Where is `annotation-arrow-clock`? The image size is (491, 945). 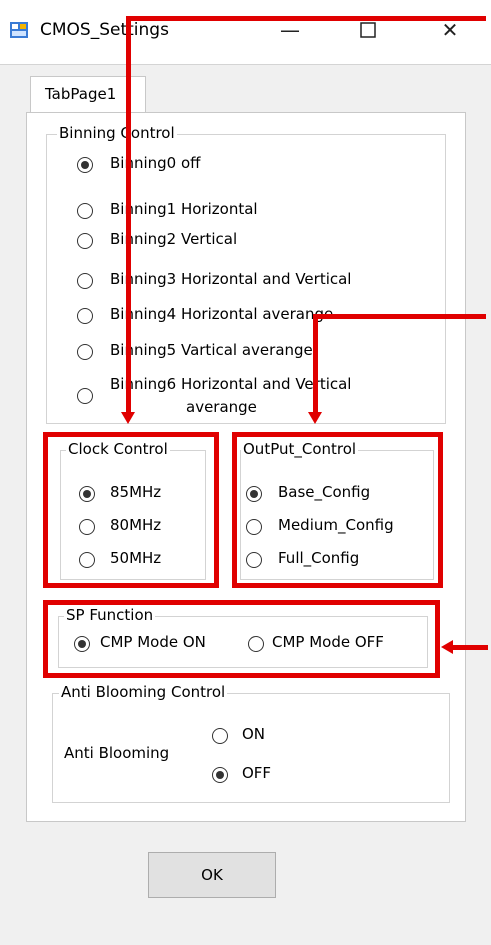
annotation-arrow-clock is located at coordinates (128, 418).